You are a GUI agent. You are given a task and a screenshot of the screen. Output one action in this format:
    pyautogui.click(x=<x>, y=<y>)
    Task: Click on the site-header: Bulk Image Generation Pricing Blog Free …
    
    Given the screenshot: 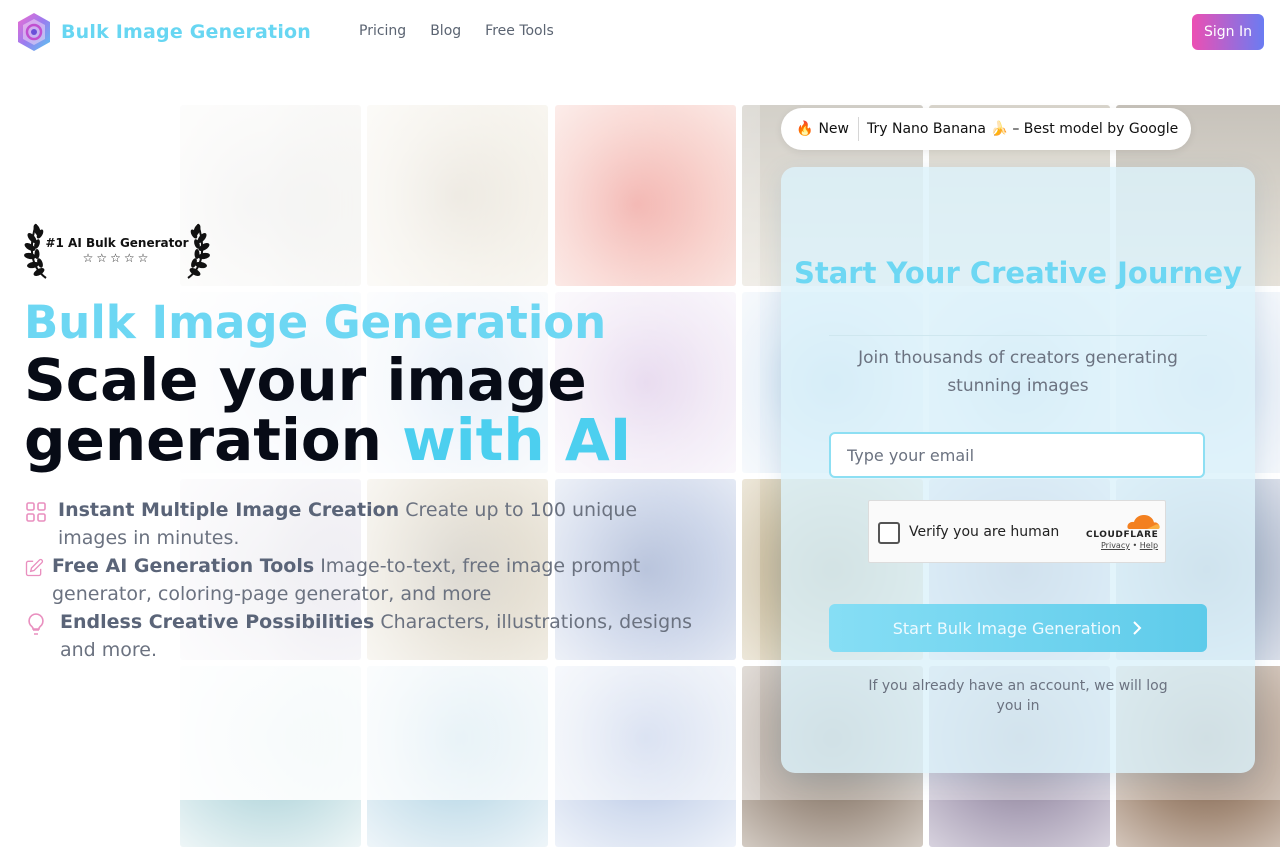 What is the action you would take?
    pyautogui.click(x=640, y=32)
    